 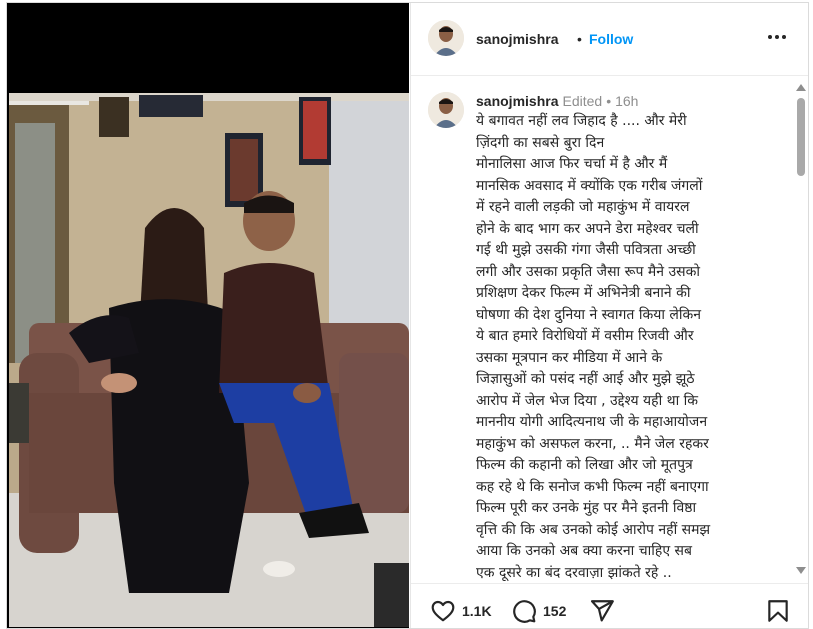 What do you see at coordinates (777, 37) in the screenshot?
I see `more-options-icon` at bounding box center [777, 37].